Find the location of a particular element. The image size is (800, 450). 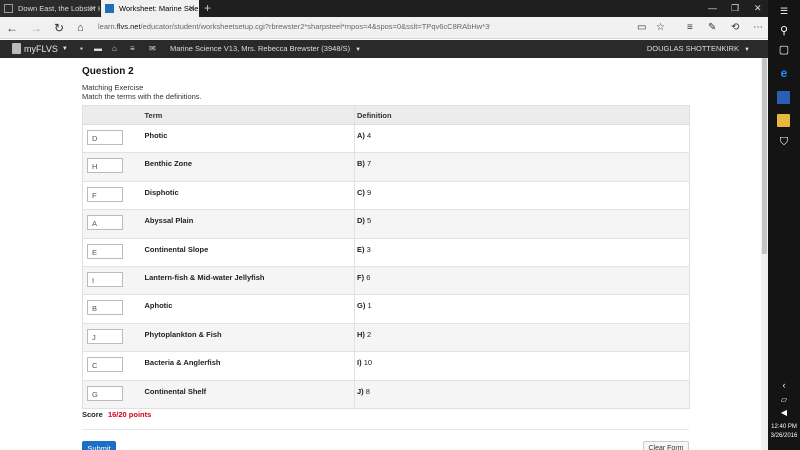

definition-cell: H) 2 is located at coordinates (522, 337).